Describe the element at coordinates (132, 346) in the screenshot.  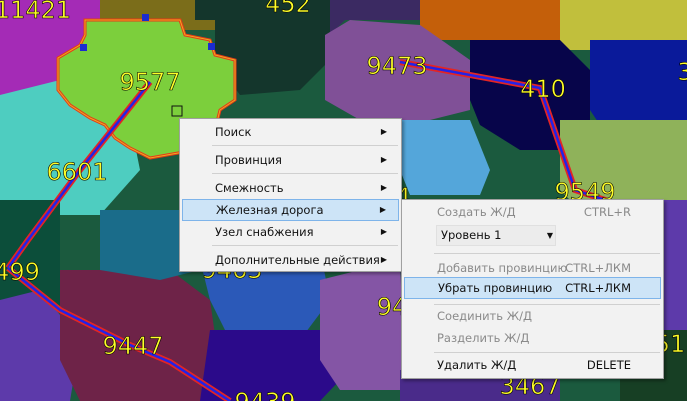
I see `province-label-9447: 9447` at that location.